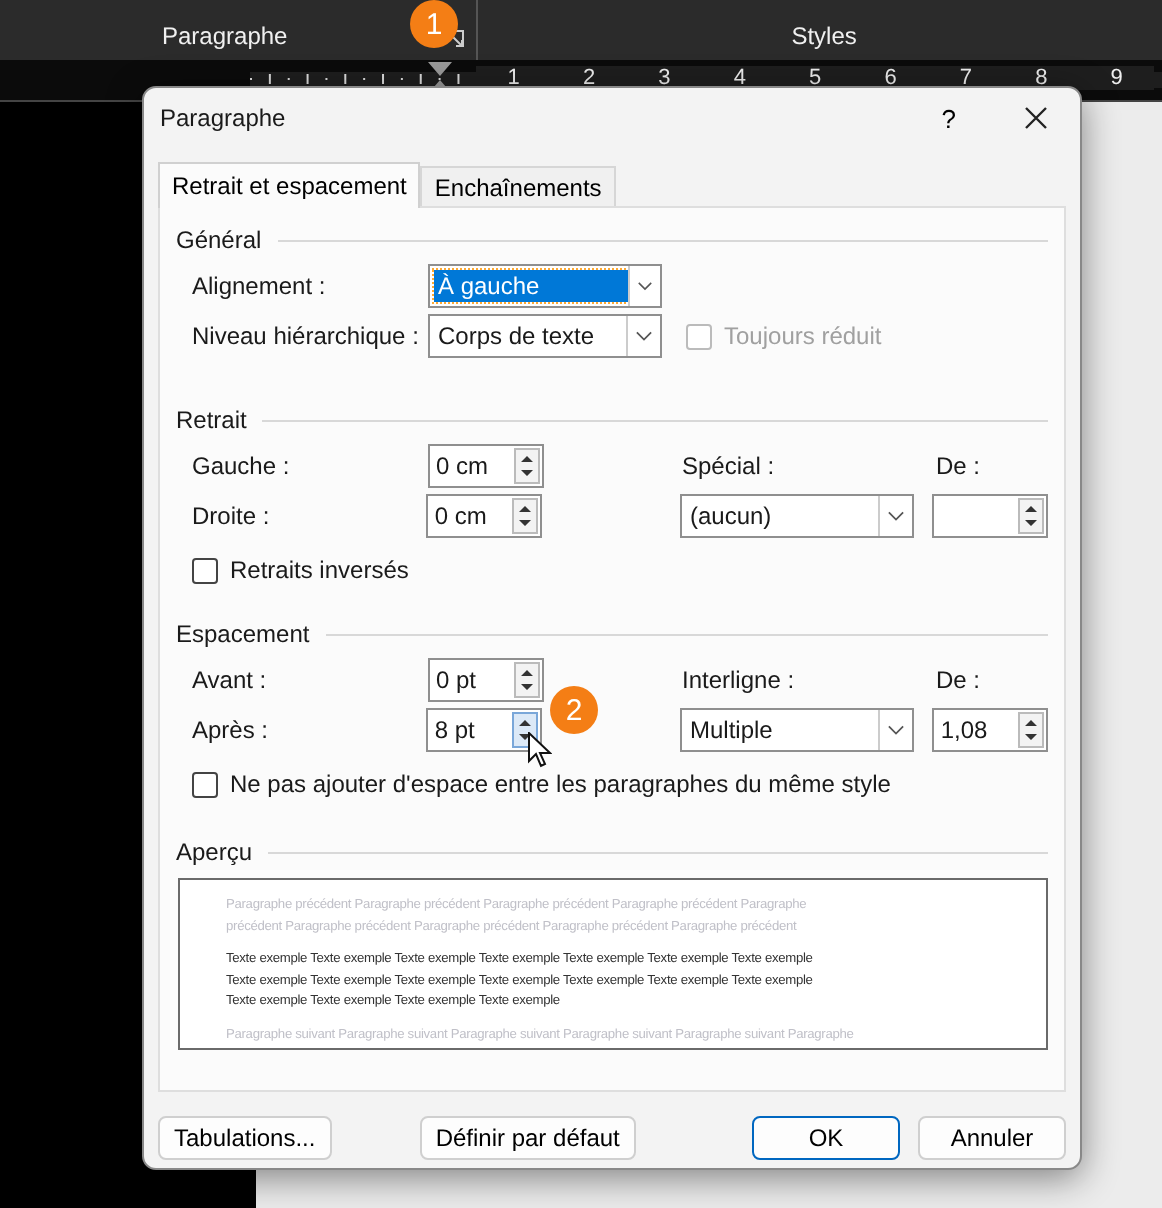  I want to click on field-label: Après :, so click(231, 730).